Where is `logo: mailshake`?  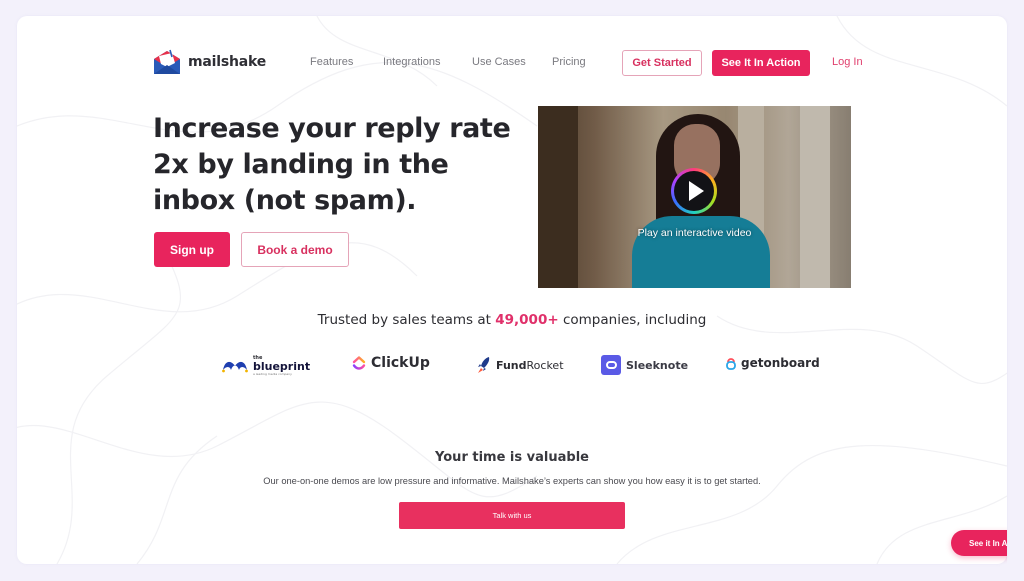
logo: mailshake is located at coordinates (209, 62).